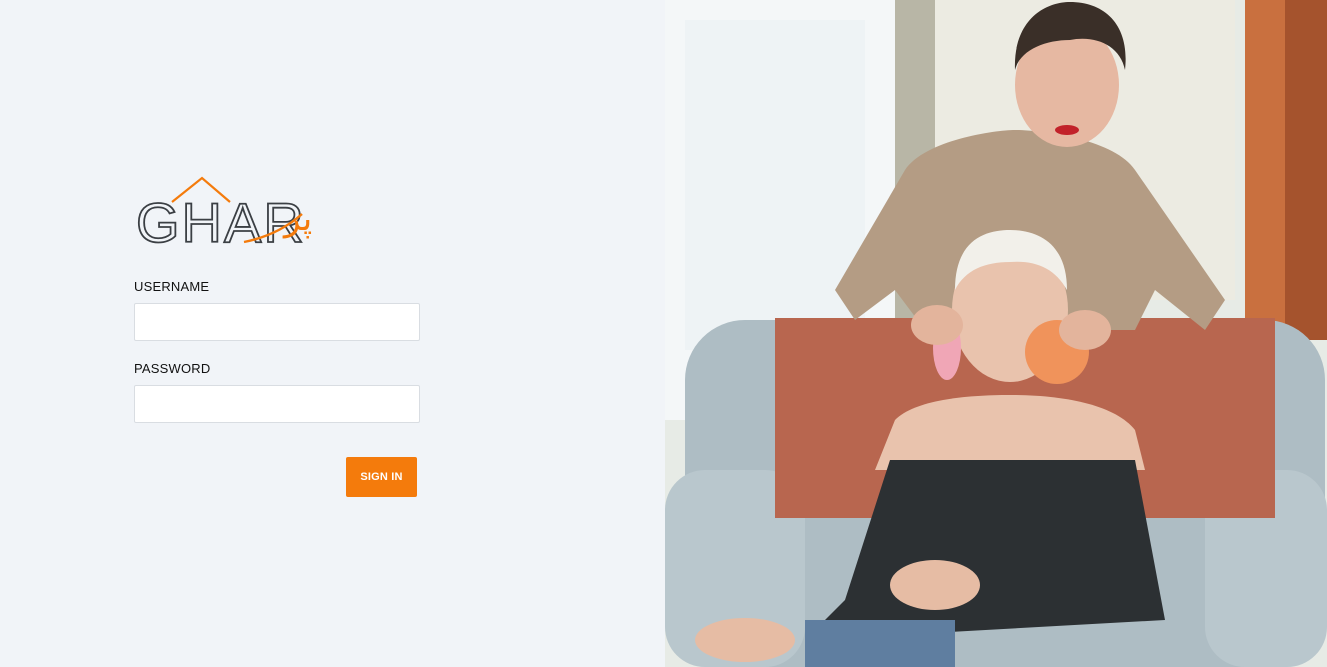 The width and height of the screenshot is (1327, 667). I want to click on logo-script: پر, so click(297, 219).